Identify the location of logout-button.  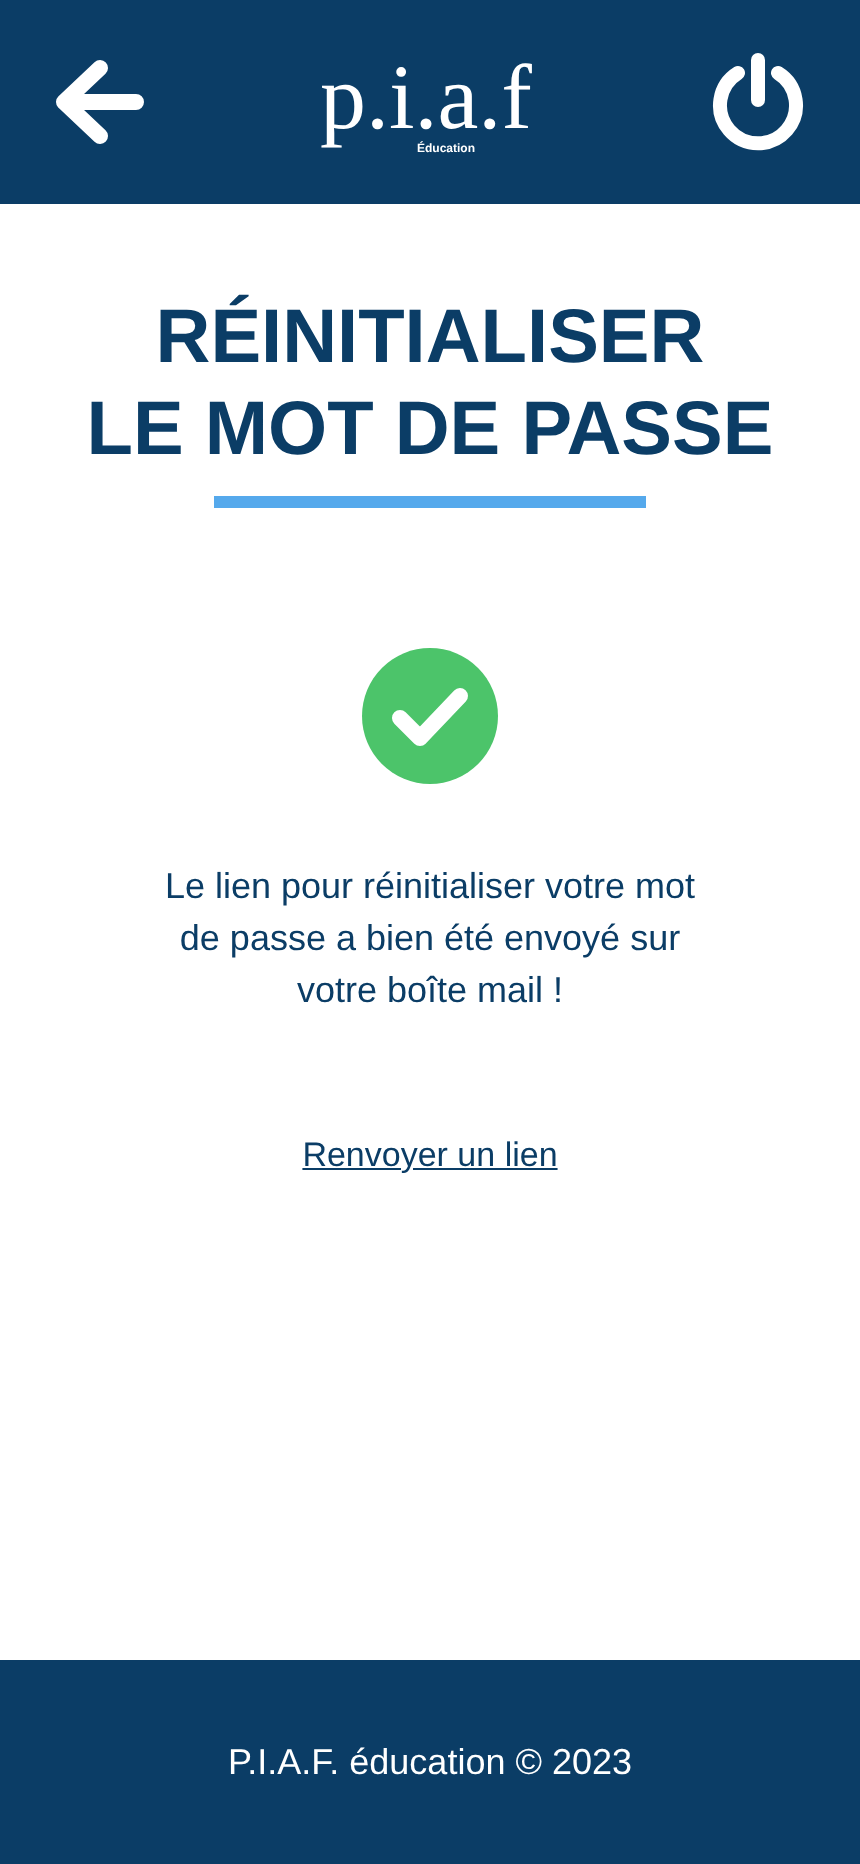
(757, 102).